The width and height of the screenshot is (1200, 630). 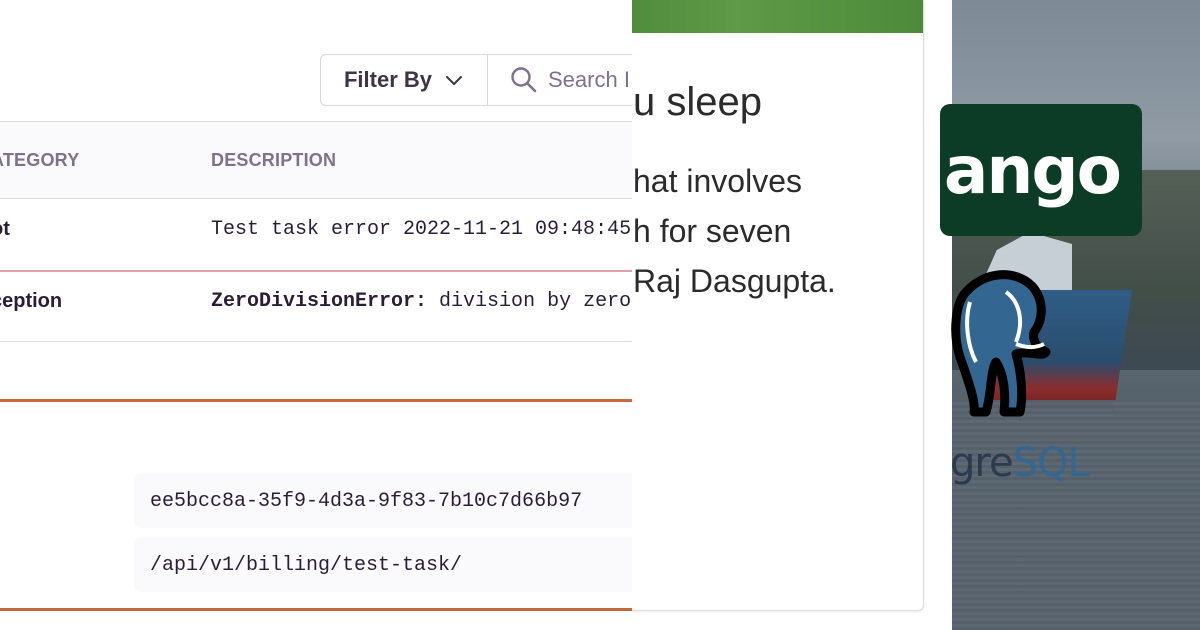 I want to click on article-description-line-2: h for seven, so click(x=712, y=231).